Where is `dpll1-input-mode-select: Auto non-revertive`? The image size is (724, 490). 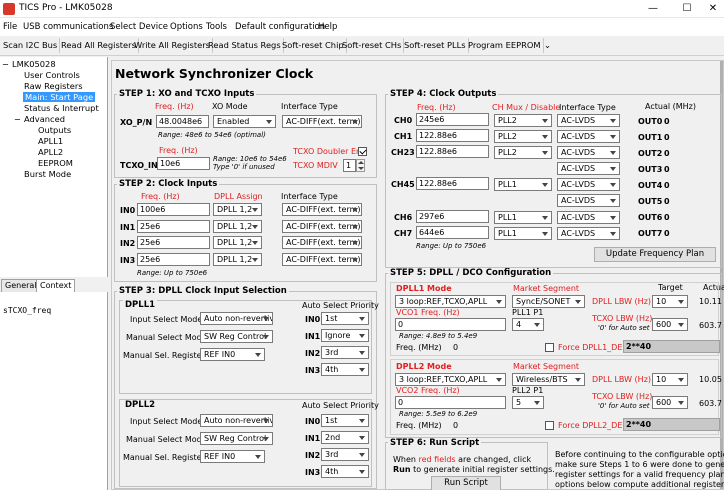
dpll1-input-mode-select: Auto non-revertive is located at coordinates (236, 318).